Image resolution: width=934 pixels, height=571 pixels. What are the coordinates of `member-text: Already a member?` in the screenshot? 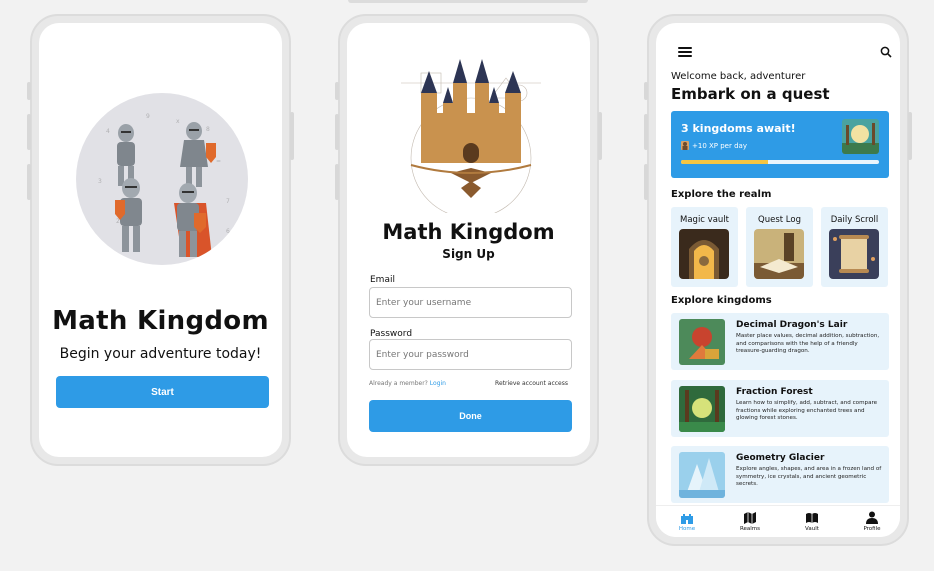 It's located at (398, 383).